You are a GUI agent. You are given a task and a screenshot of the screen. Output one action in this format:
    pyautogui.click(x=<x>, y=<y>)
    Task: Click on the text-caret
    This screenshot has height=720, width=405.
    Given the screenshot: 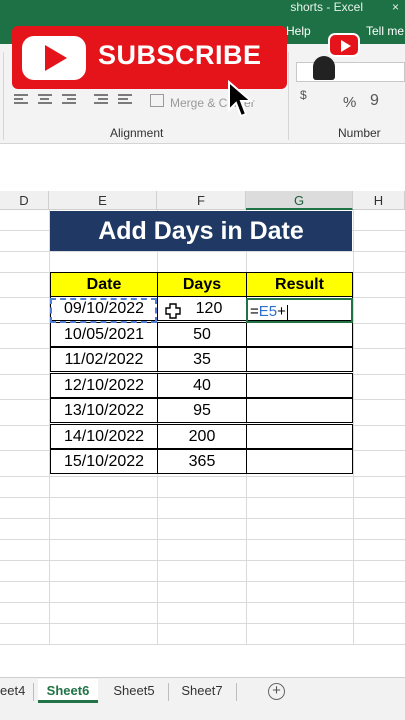 What is the action you would take?
    pyautogui.click(x=287, y=312)
    